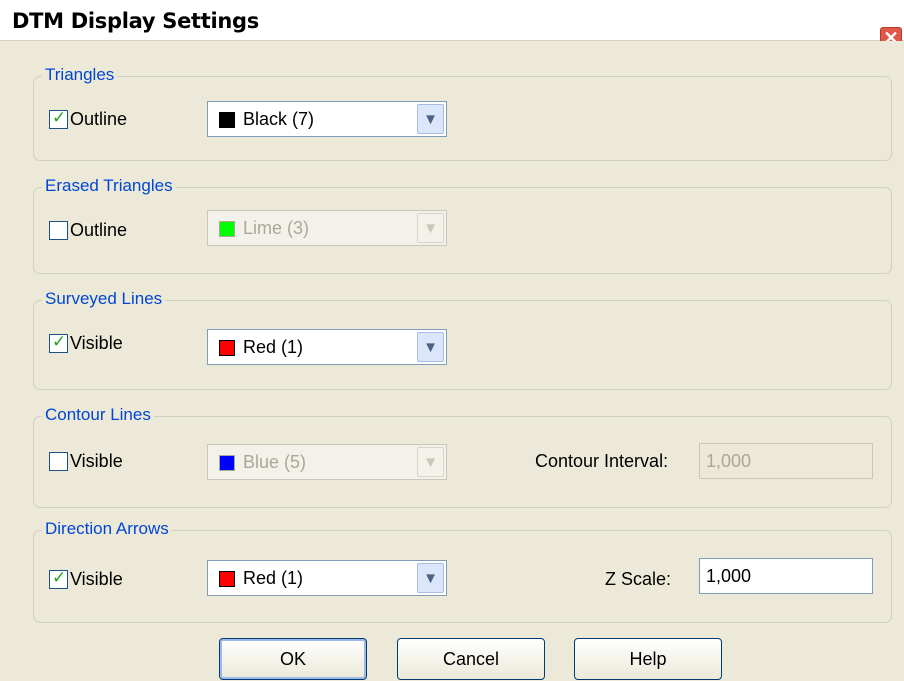 This screenshot has width=904, height=681. Describe the element at coordinates (462, 225) in the screenshot. I see `group-erased-triangles: Erased Triangles` at that location.